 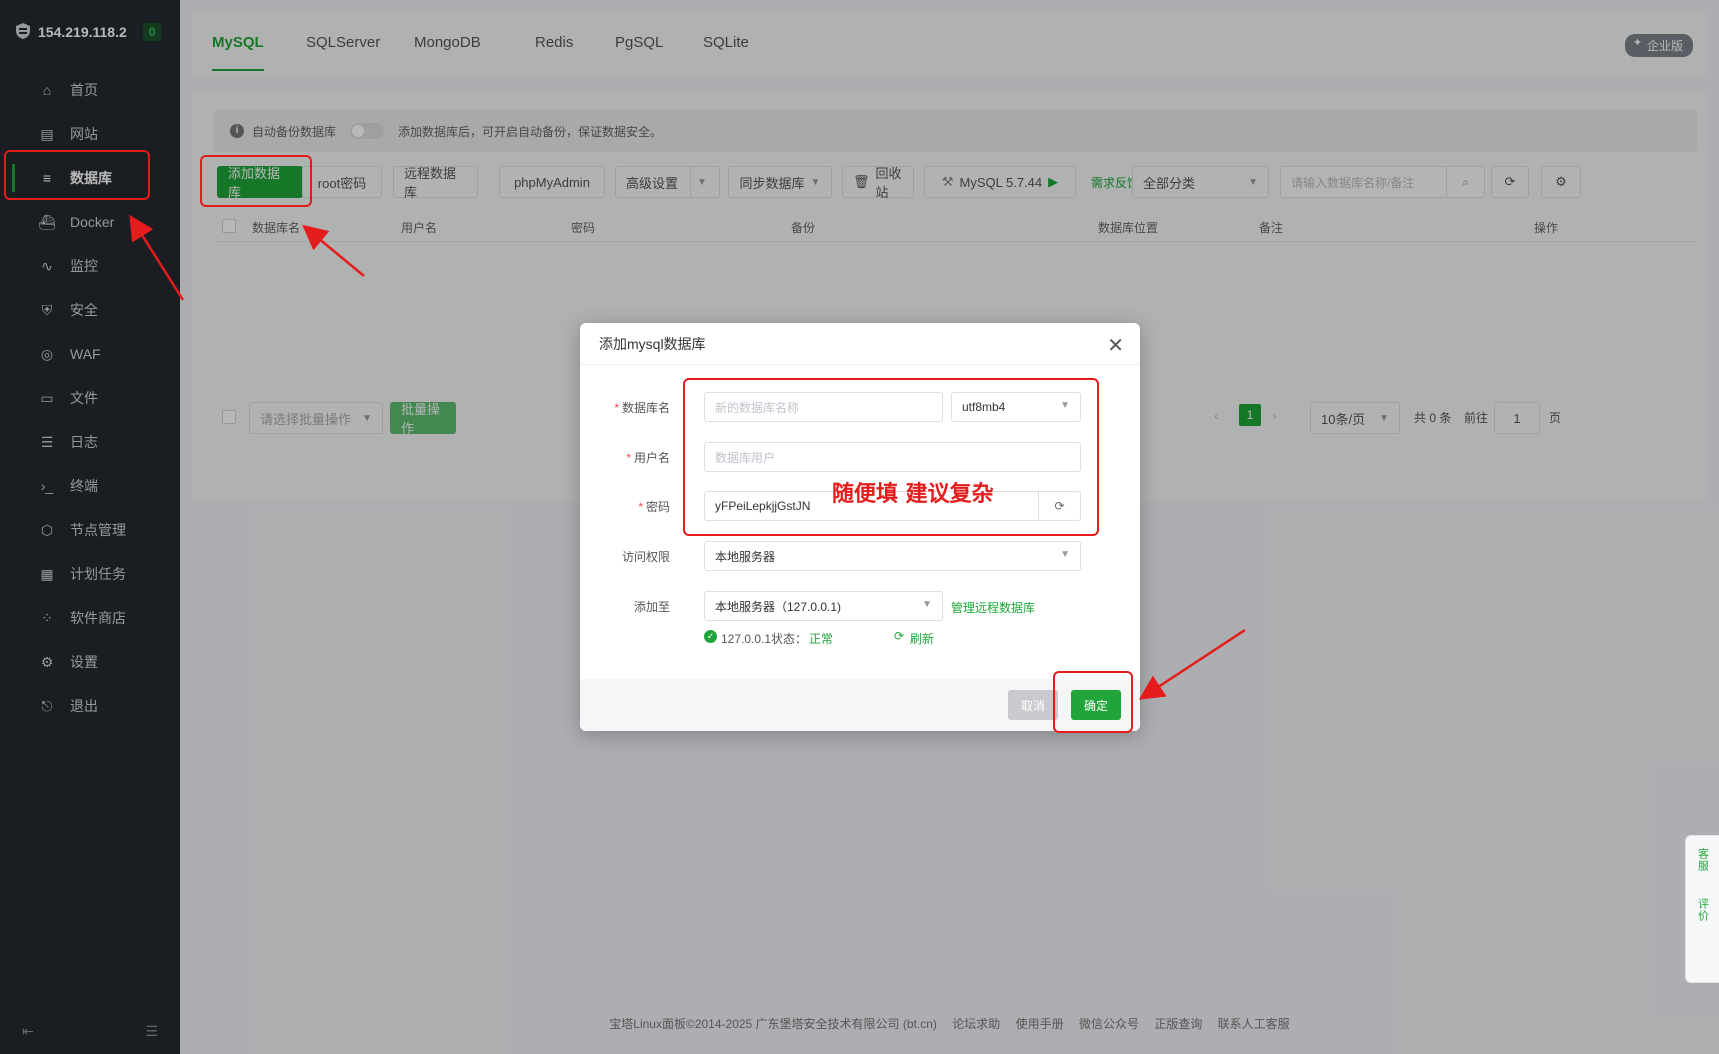 I want to click on review-button: 评价, so click(x=1703, y=910).